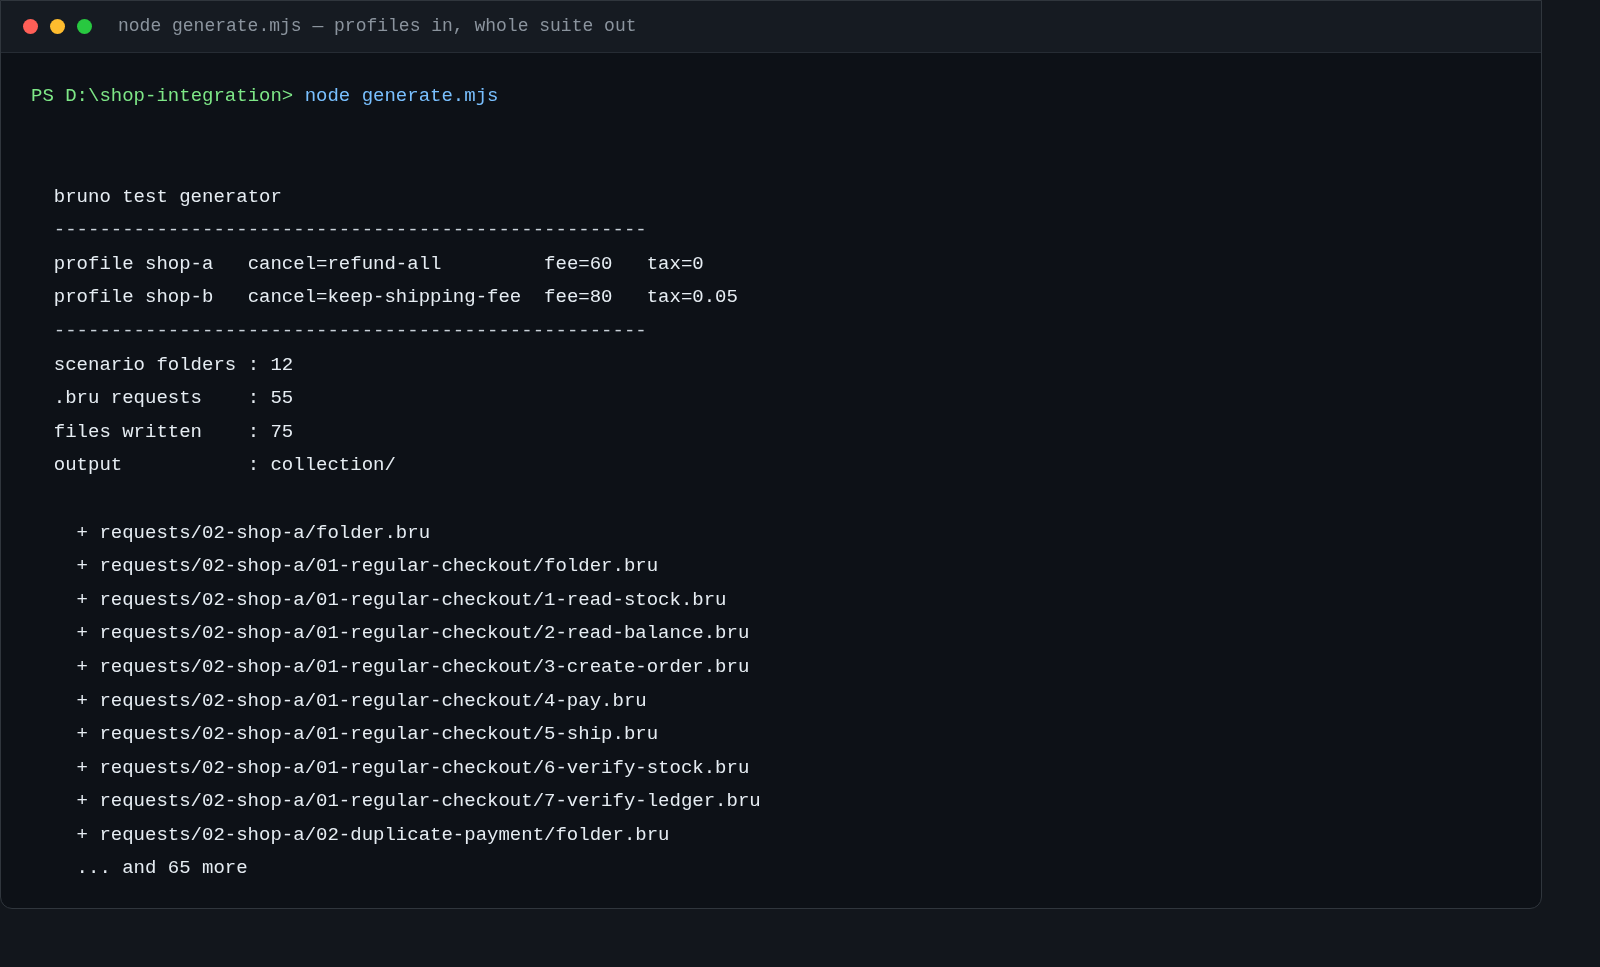 This screenshot has width=1600, height=967. Describe the element at coordinates (361, 701) in the screenshot. I see `file-line: + requests/02-shop-a/01-regular-checkout/4-pay.bru` at that location.